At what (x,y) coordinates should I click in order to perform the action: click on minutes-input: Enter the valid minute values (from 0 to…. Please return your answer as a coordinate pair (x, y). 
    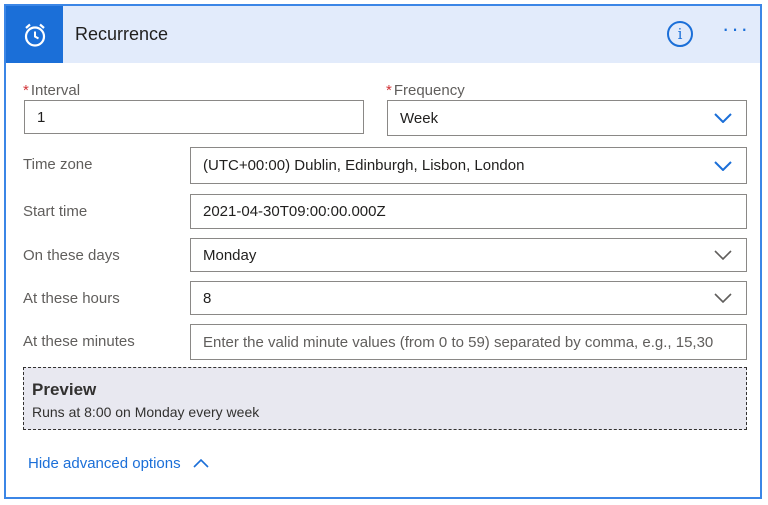
    Looking at the image, I should click on (468, 342).